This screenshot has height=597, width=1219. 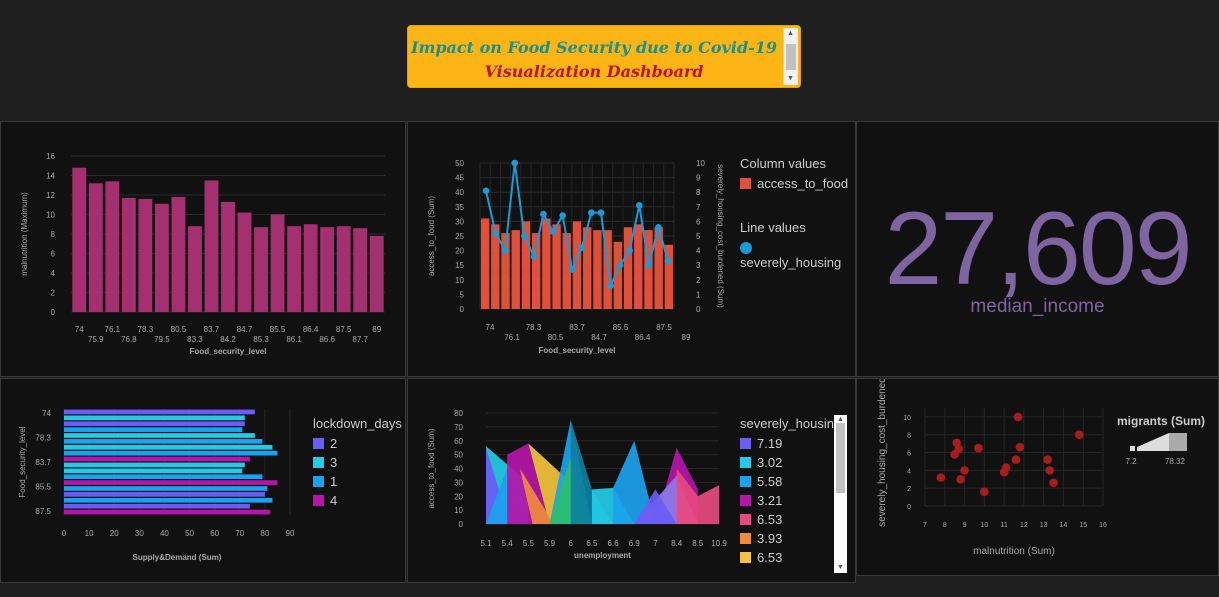 What do you see at coordinates (621, 327) in the screenshot?
I see `x-tick-label: 85.5` at bounding box center [621, 327].